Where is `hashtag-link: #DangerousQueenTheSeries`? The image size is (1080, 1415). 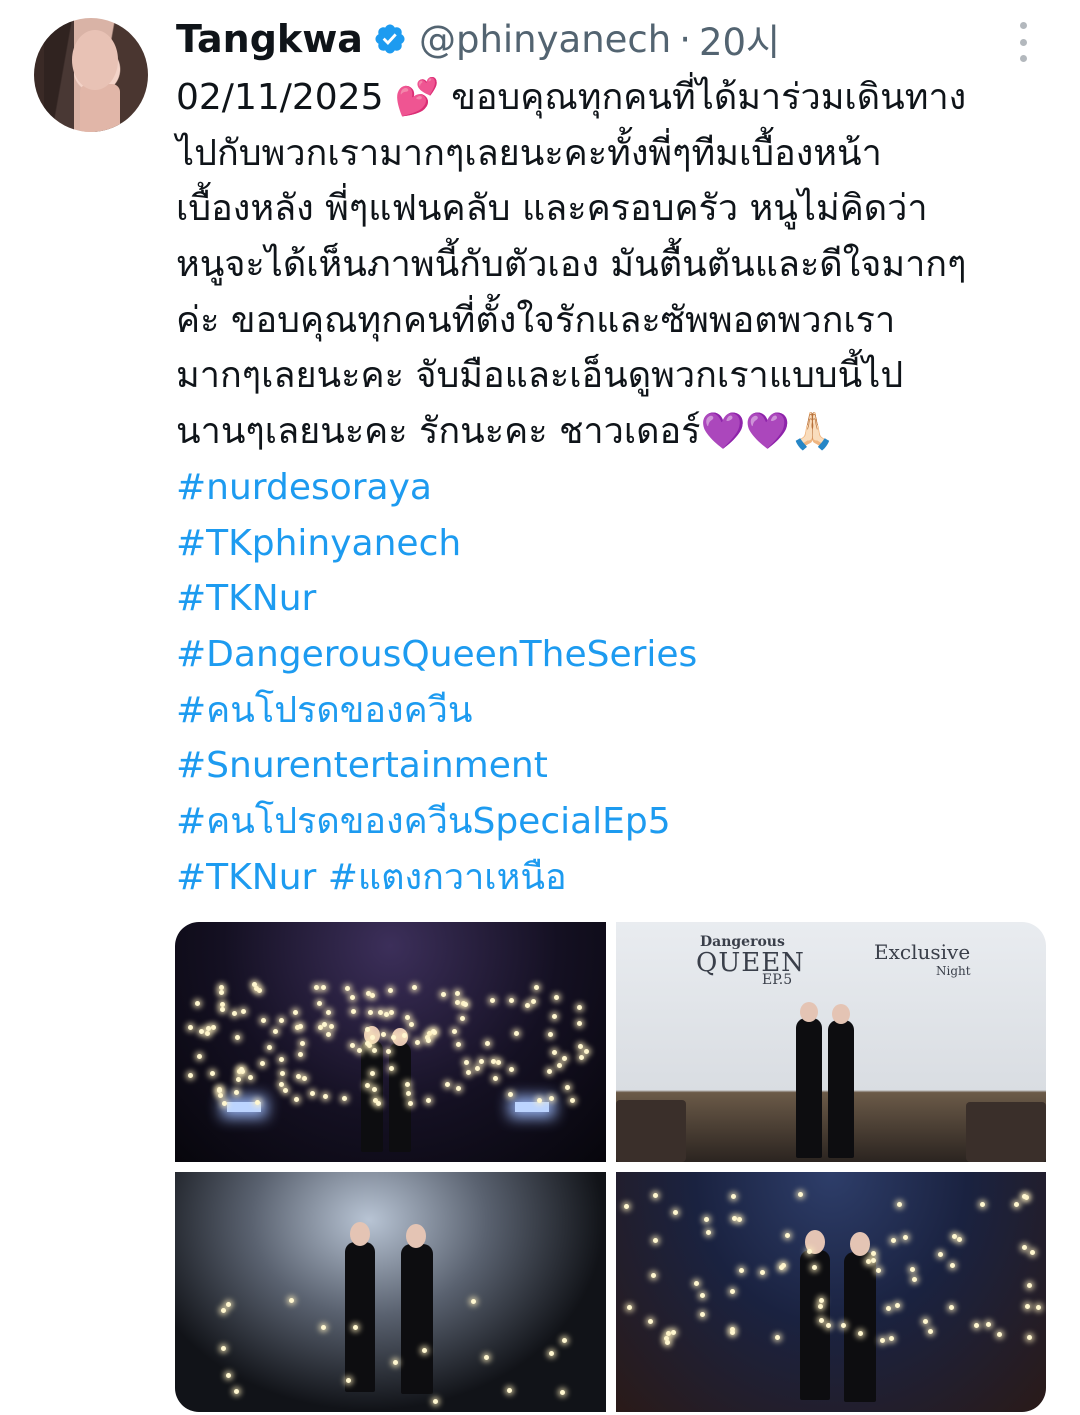
hashtag-link: #DangerousQueenTheSeries is located at coordinates (616, 655).